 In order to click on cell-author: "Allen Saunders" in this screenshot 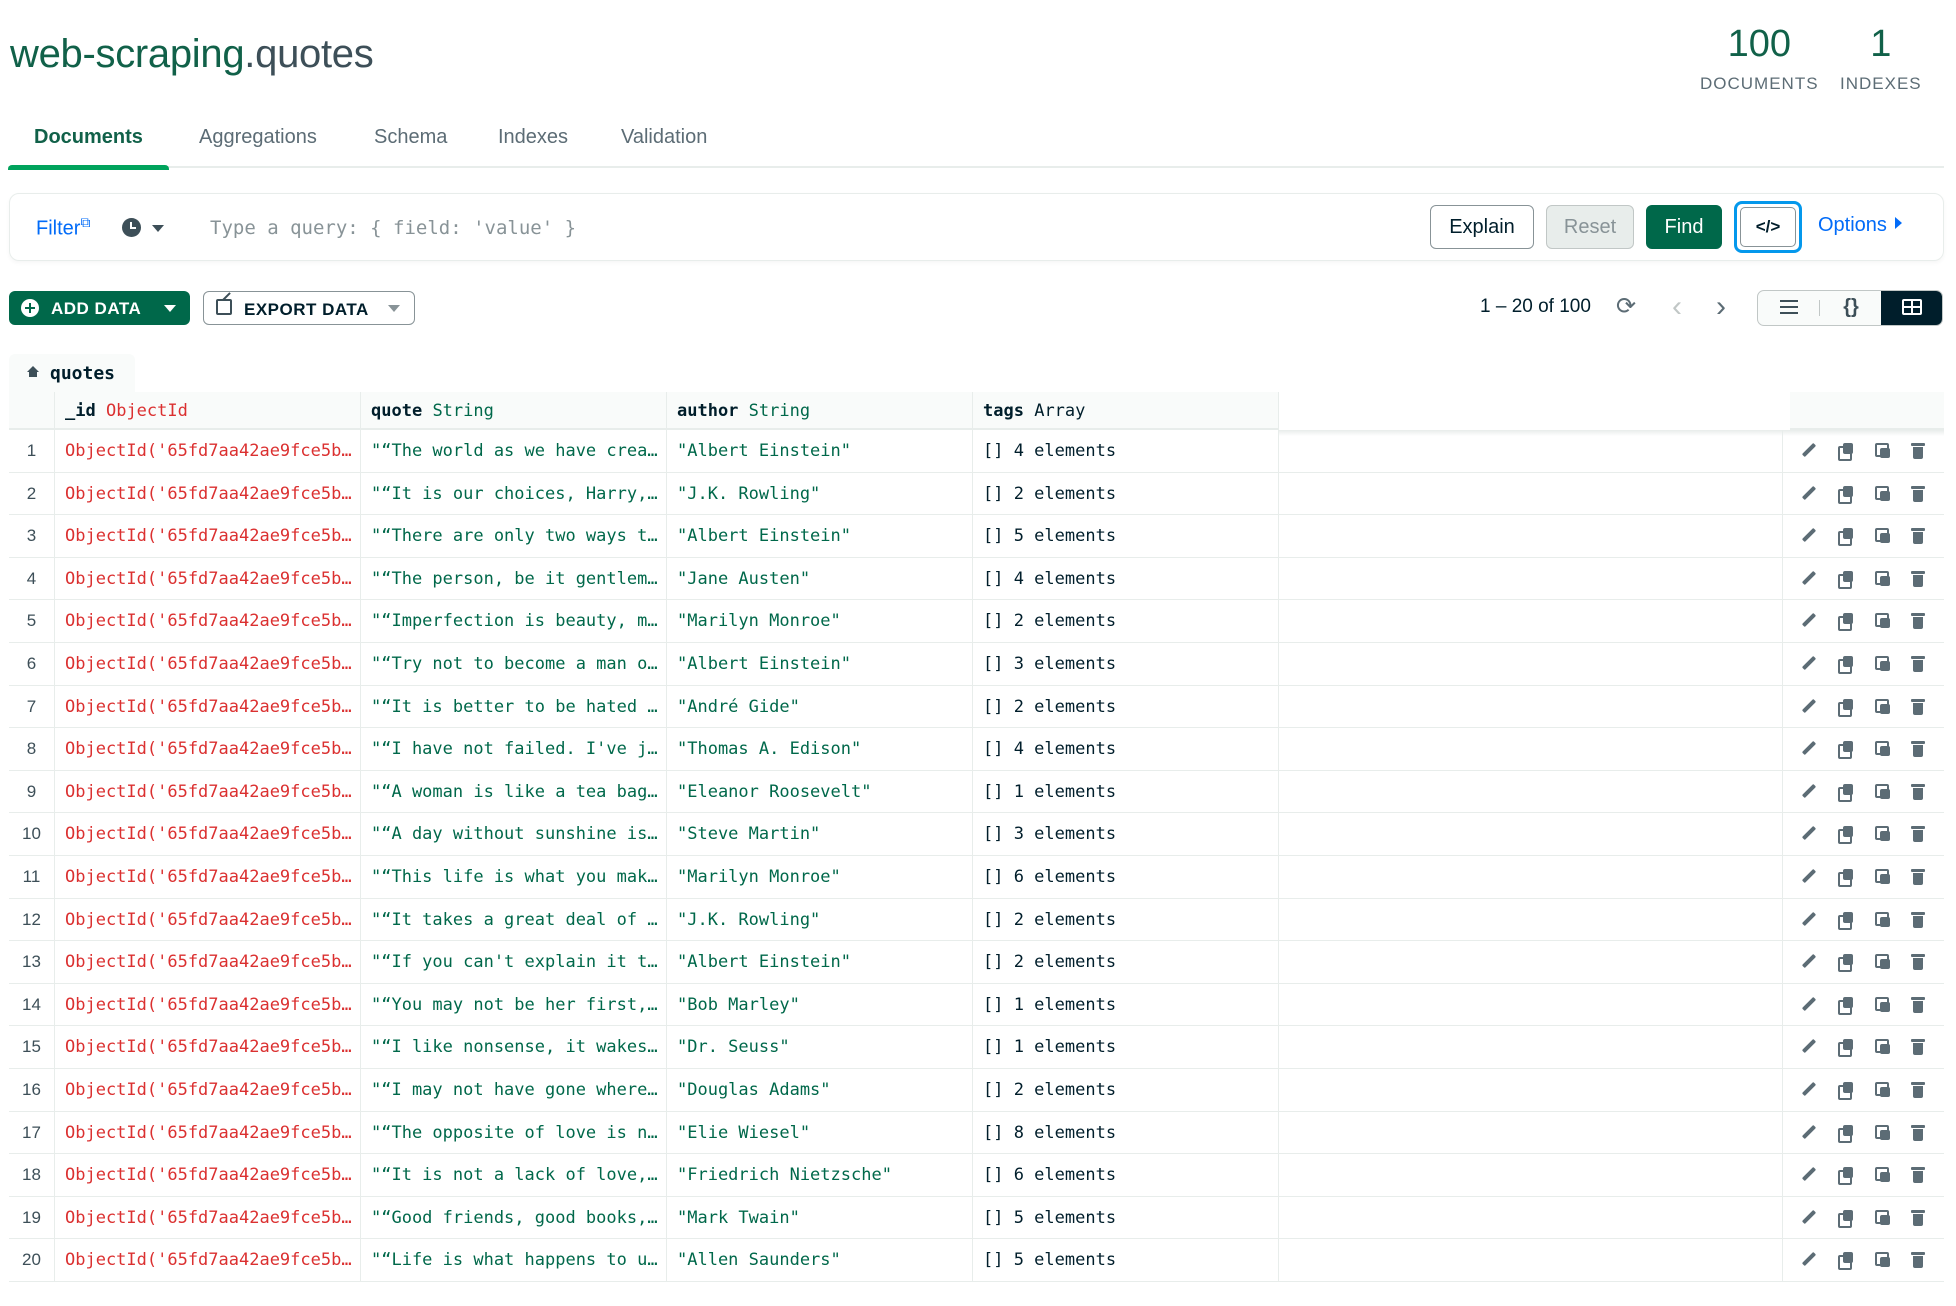, I will do `click(820, 1260)`.